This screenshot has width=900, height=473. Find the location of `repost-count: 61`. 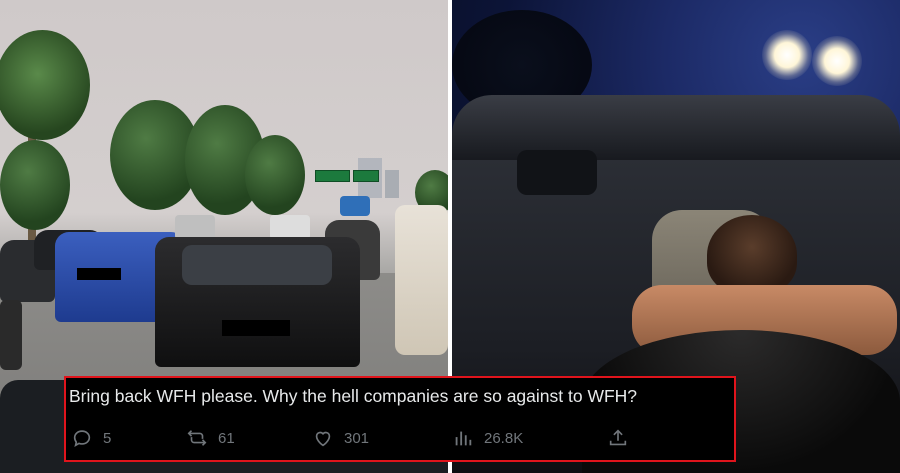

repost-count: 61 is located at coordinates (226, 438).